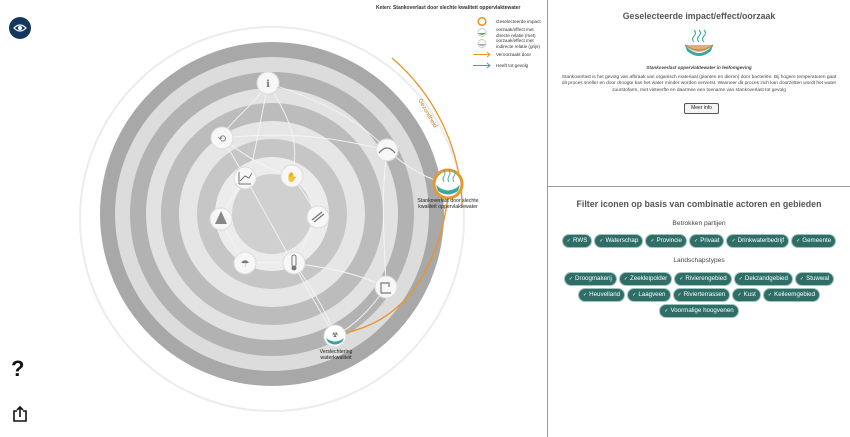 The height and width of the screenshot is (437, 850). I want to click on party-chip-label: Waterschap, so click(622, 240).